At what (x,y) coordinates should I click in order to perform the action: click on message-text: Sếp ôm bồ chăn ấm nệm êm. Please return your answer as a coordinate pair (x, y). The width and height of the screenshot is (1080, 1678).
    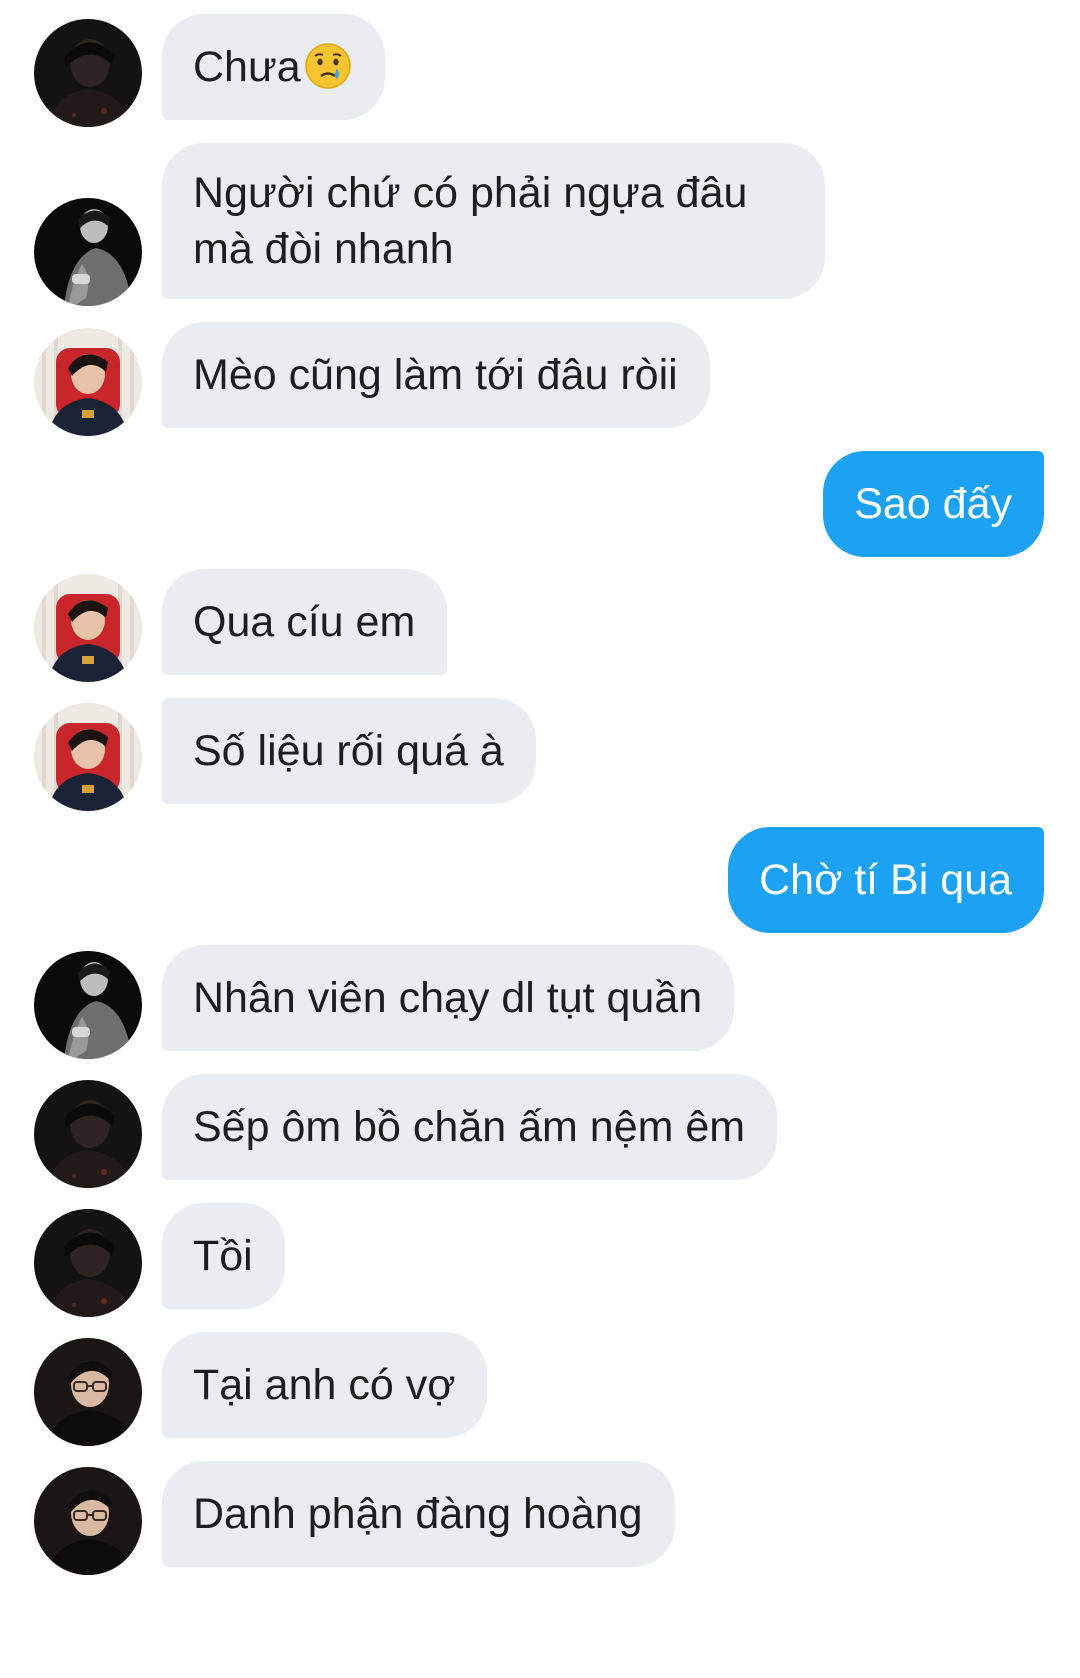
    Looking at the image, I should click on (469, 1127).